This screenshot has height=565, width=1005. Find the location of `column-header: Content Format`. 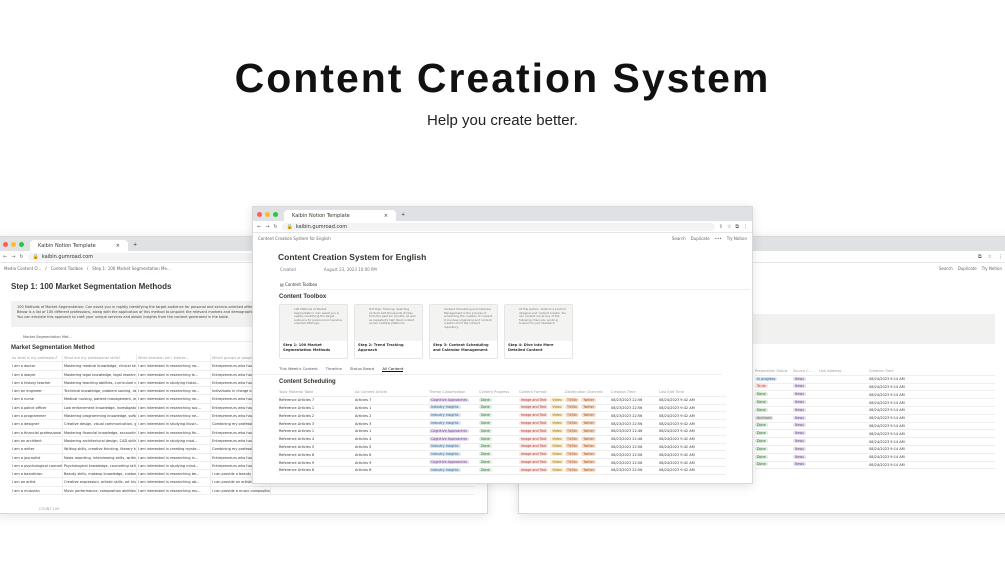

column-header: Content Format is located at coordinates (542, 392).